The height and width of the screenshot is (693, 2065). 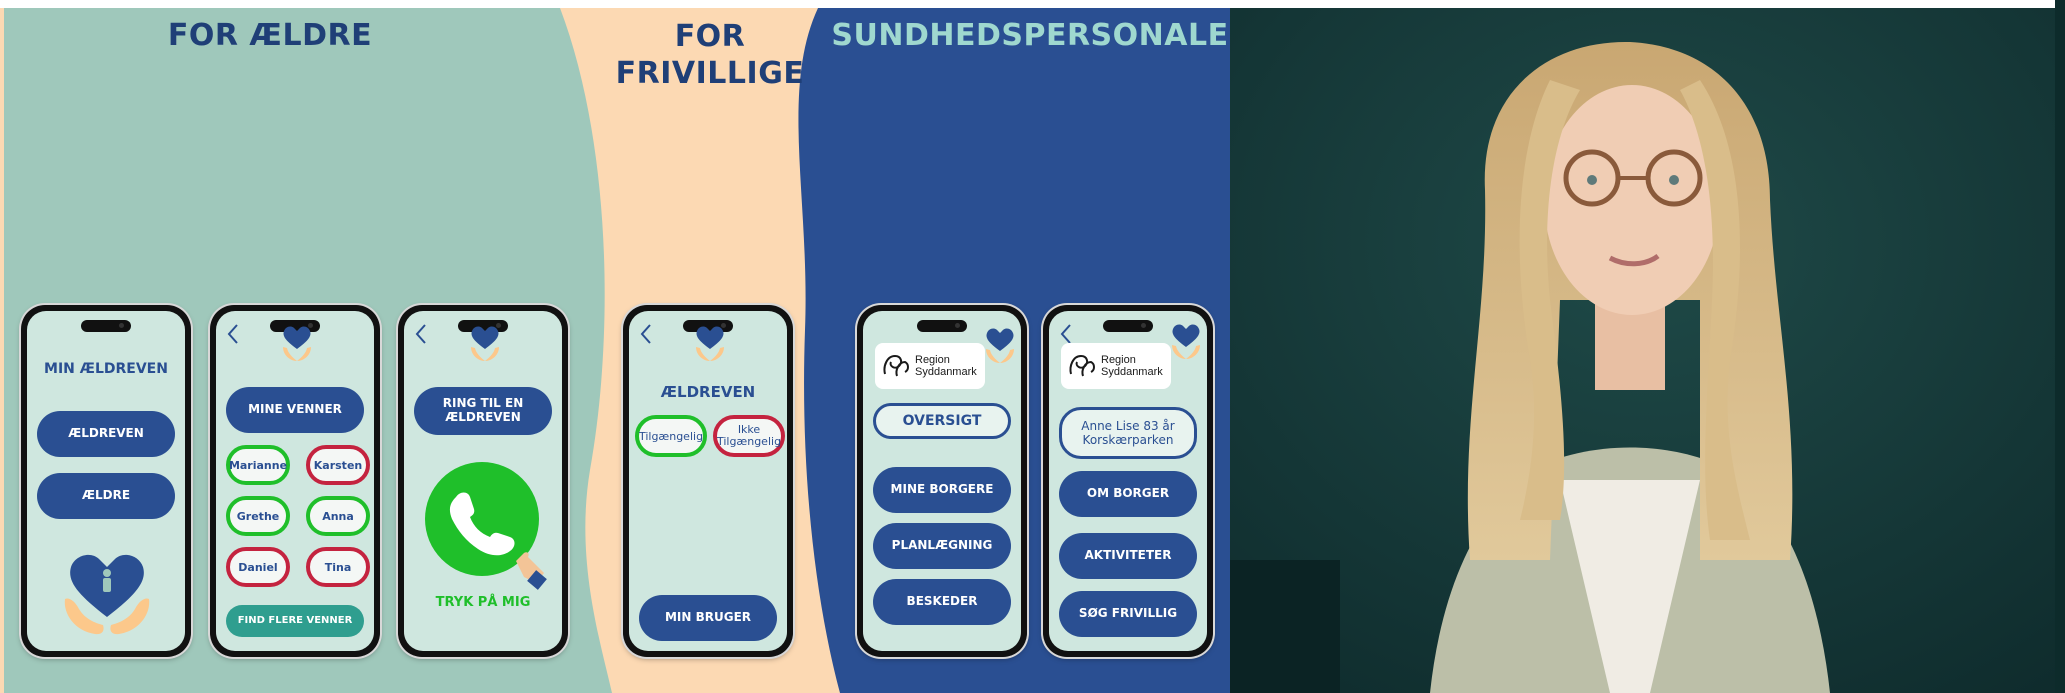 What do you see at coordinates (942, 490) in the screenshot?
I see `mine-borgere-button: MINE BORGERE` at bounding box center [942, 490].